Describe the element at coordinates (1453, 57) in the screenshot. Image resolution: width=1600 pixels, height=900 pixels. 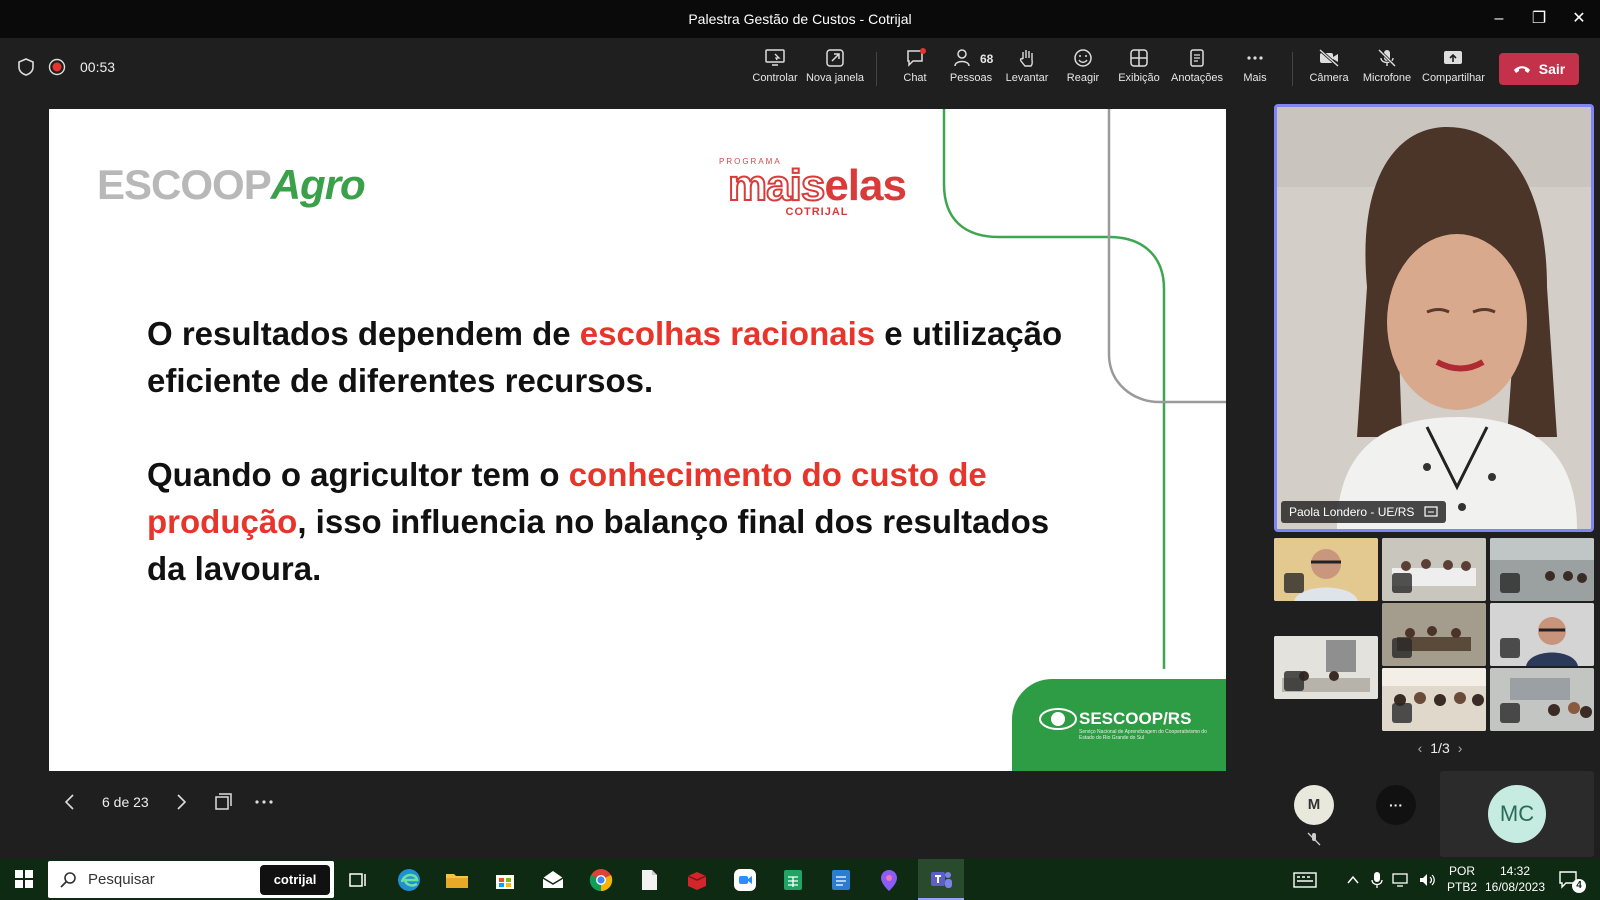
I see `share-screen-icon` at that location.